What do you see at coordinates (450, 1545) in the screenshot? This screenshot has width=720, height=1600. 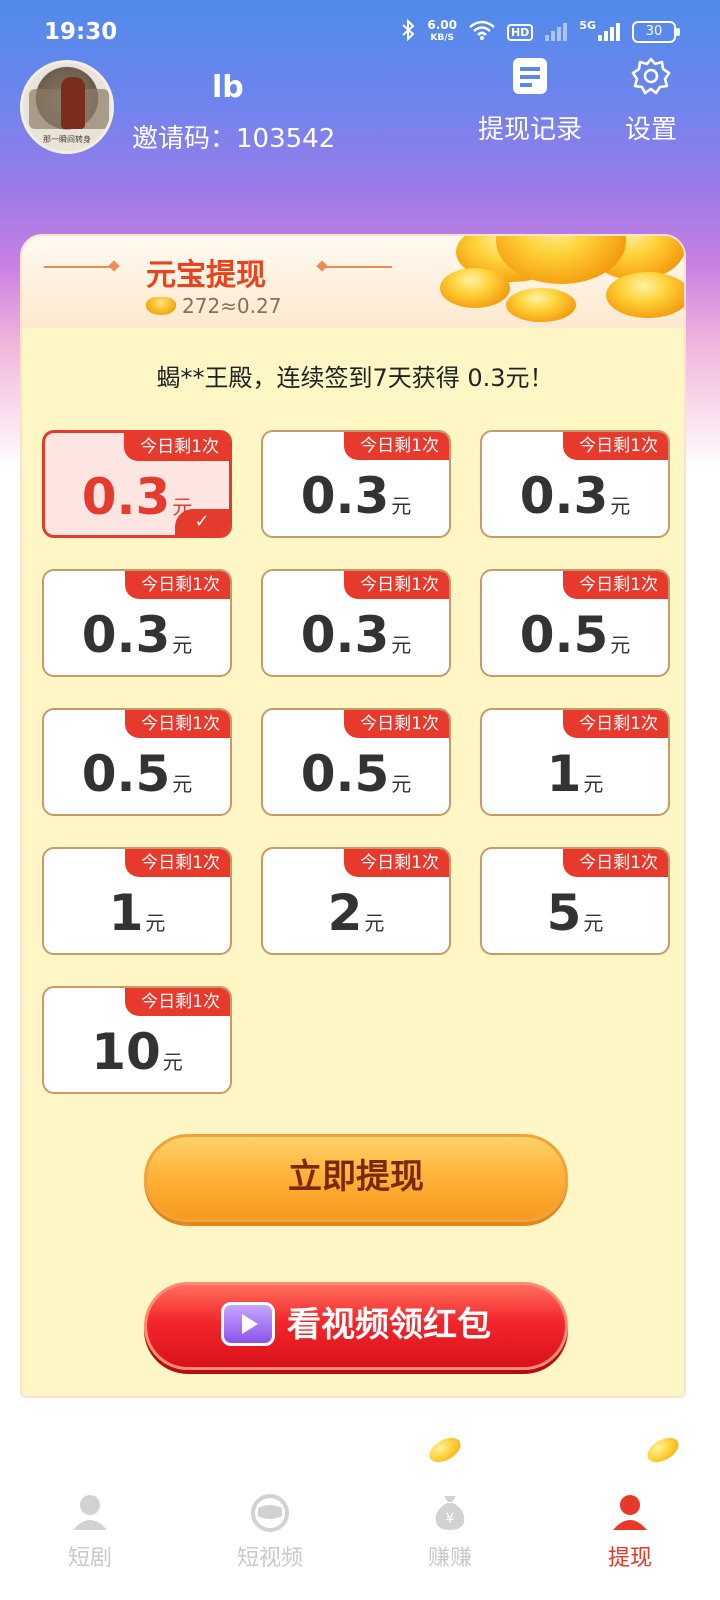 I see `nav-item-earn: ¥ 赚赚` at bounding box center [450, 1545].